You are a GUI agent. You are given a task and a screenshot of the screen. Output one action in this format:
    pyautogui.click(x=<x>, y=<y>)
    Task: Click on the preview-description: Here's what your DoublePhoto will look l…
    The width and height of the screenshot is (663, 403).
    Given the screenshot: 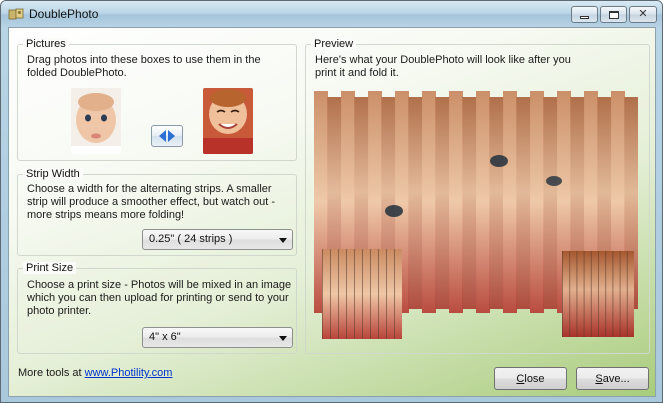 What is the action you would take?
    pyautogui.click(x=443, y=66)
    